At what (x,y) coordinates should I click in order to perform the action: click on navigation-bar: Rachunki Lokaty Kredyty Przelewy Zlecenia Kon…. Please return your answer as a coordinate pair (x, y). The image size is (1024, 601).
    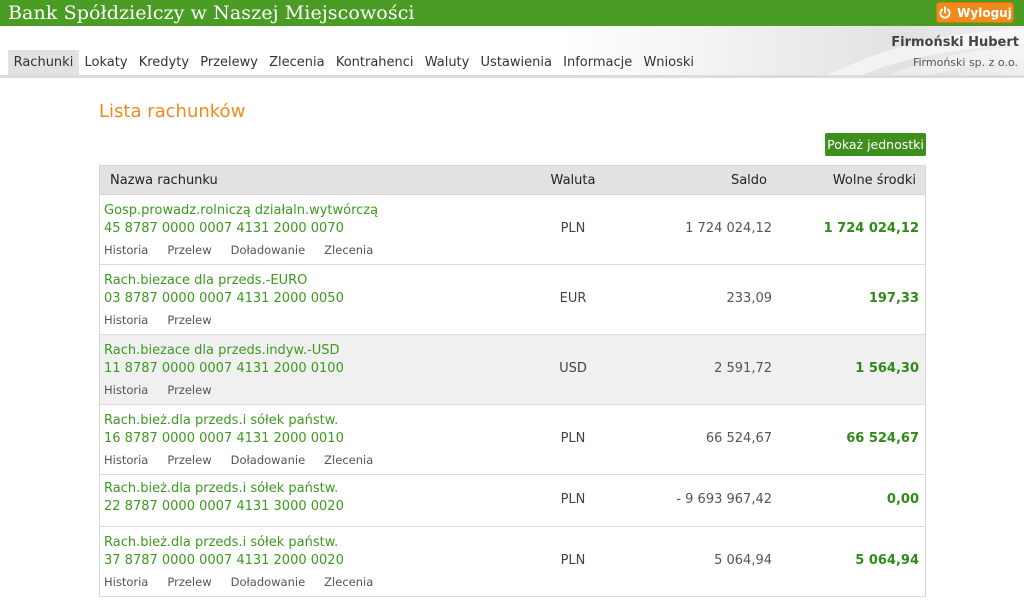
    Looking at the image, I should click on (512, 52).